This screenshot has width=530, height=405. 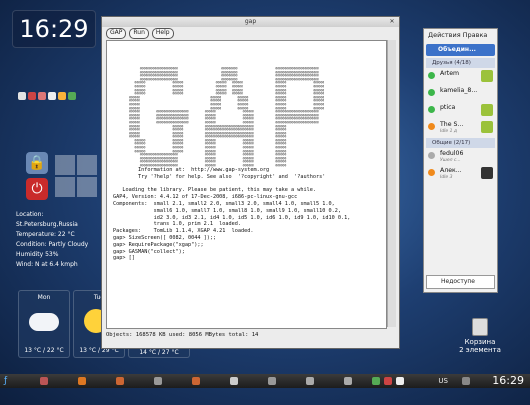 What do you see at coordinates (449, 131) in the screenshot?
I see `contact-status-text: Idle 1 д` at bounding box center [449, 131].